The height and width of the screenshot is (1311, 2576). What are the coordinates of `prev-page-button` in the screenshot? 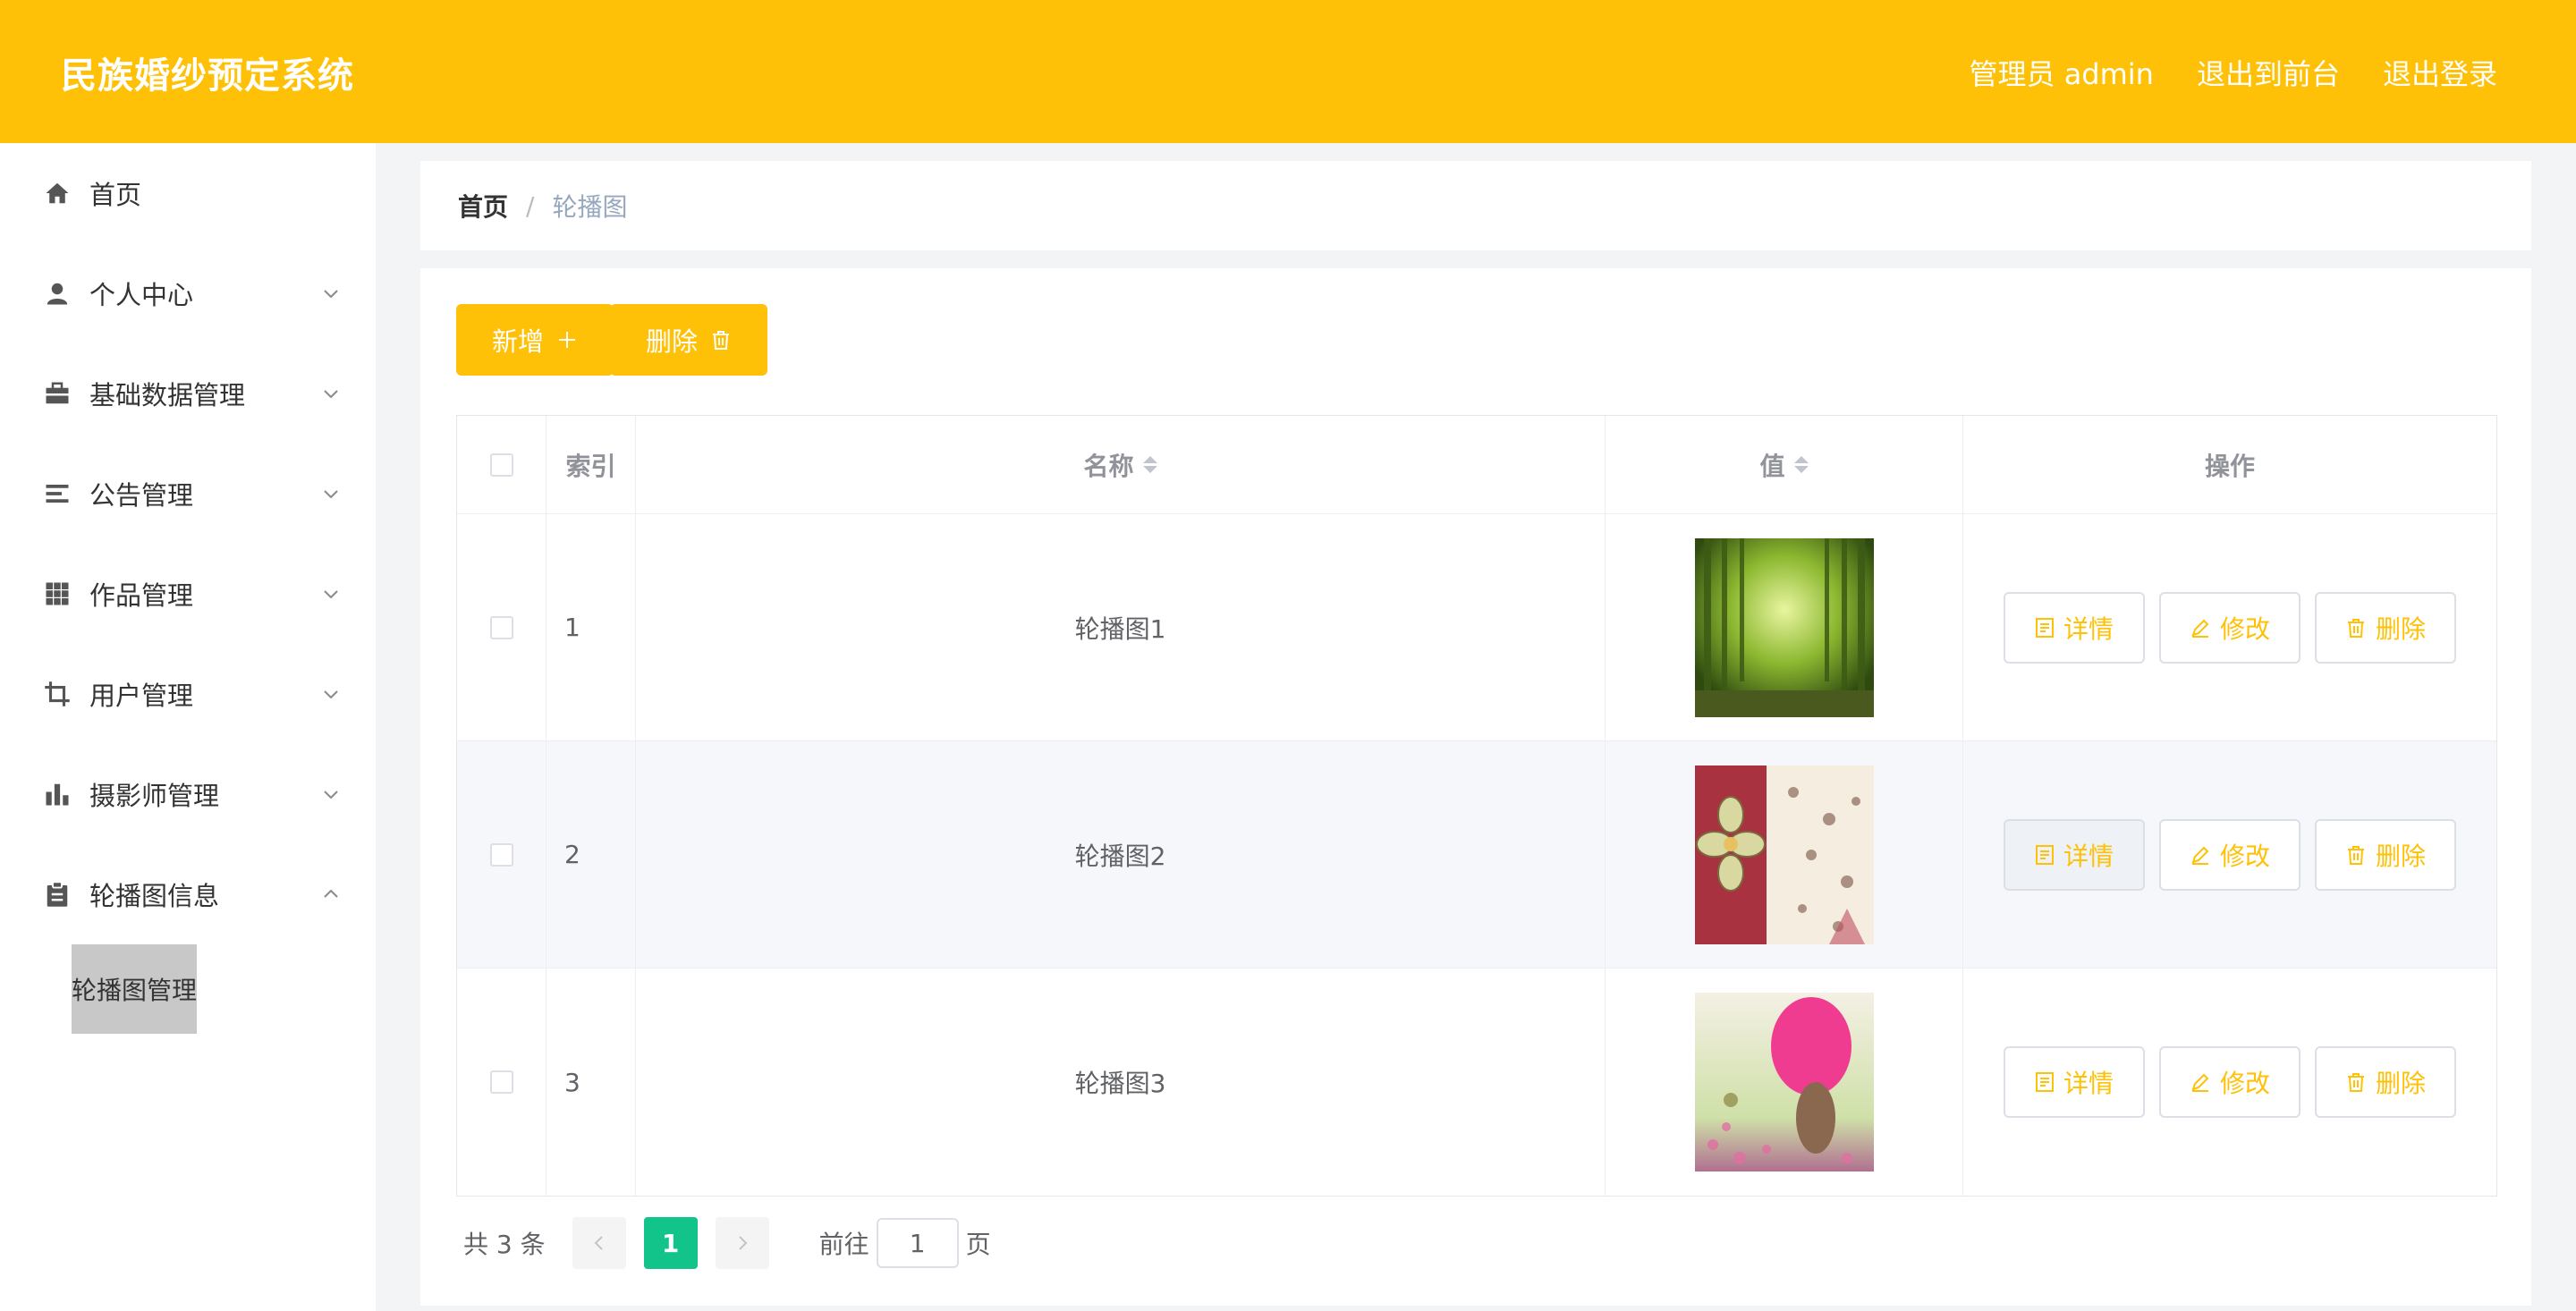 It's located at (599, 1243).